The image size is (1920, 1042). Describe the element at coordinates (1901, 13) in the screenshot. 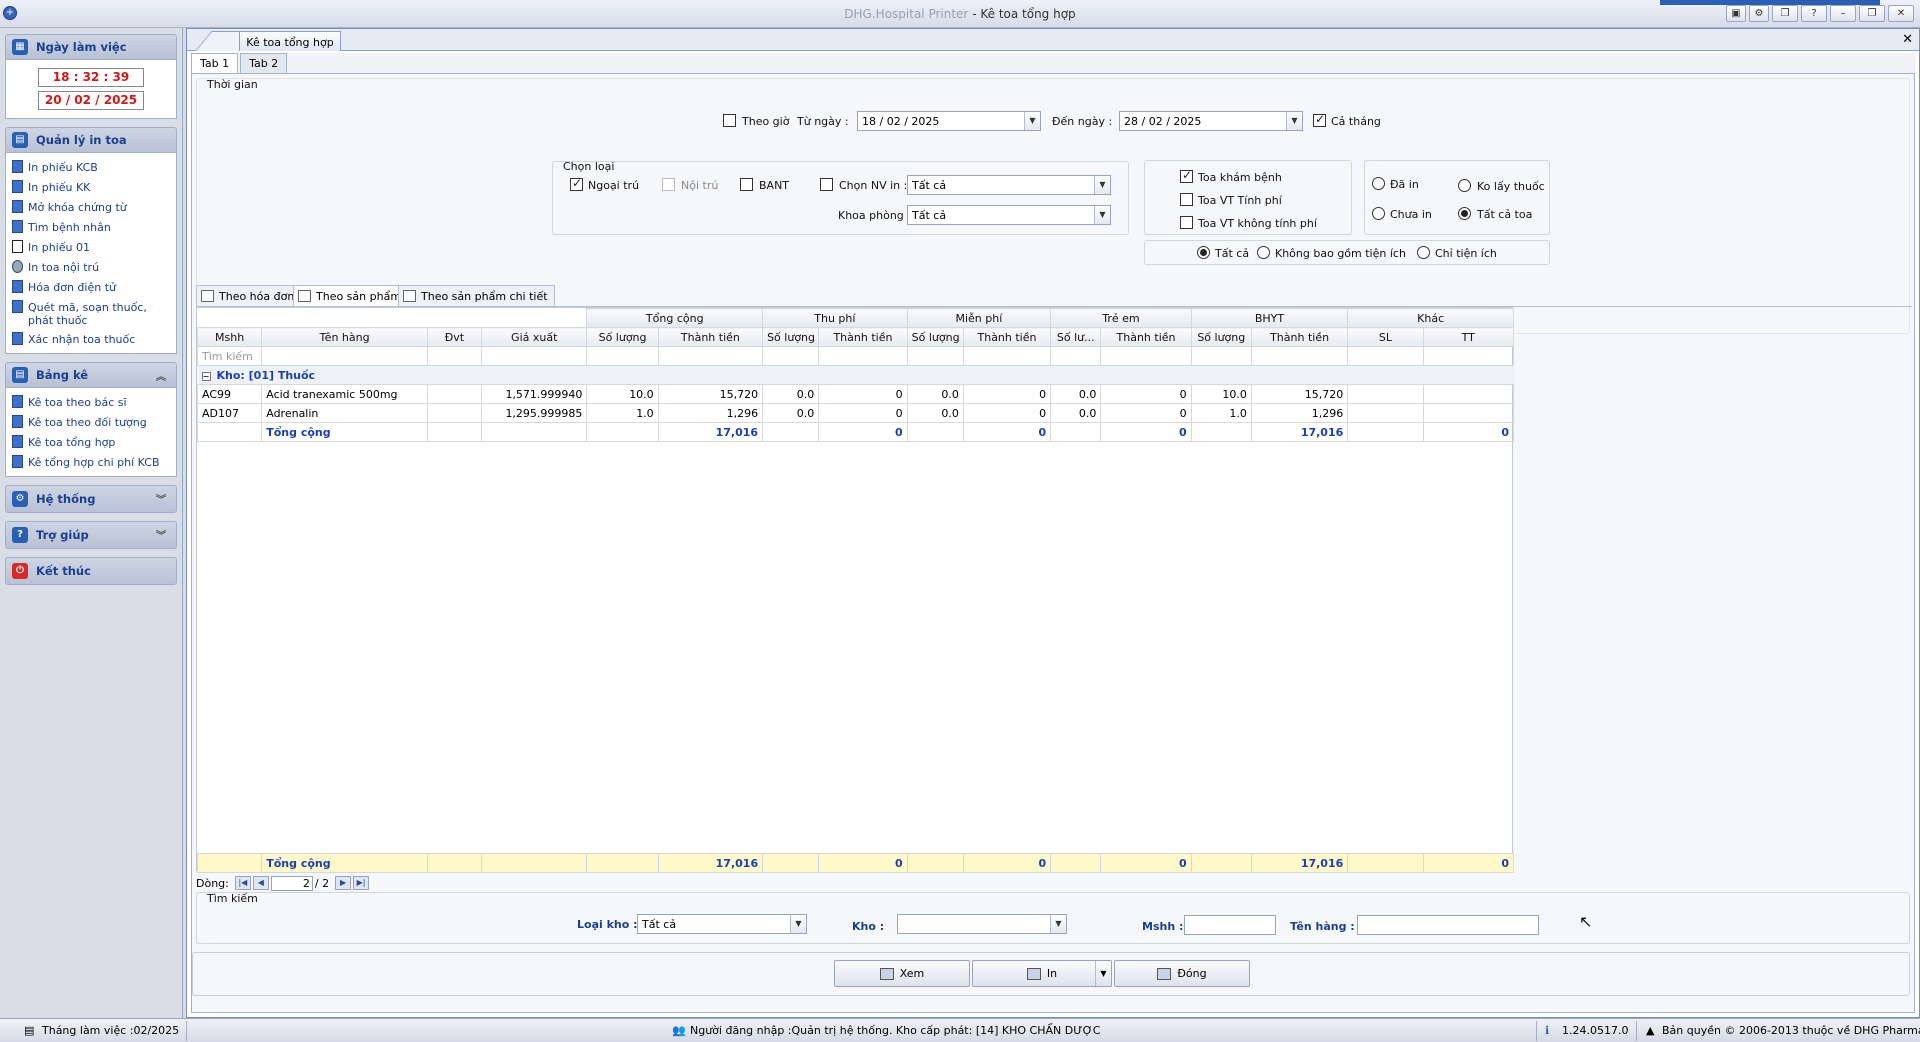

I see `close-icon: ✕` at that location.